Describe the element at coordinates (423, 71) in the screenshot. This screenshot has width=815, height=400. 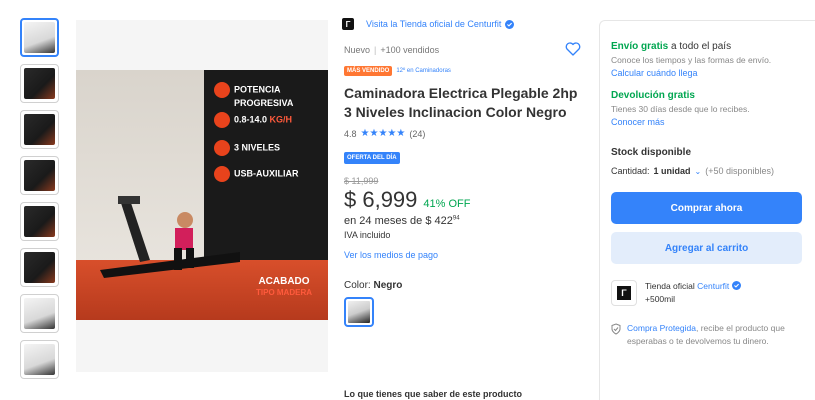
I see `category-rank-link: 12º en Caminadoras` at that location.